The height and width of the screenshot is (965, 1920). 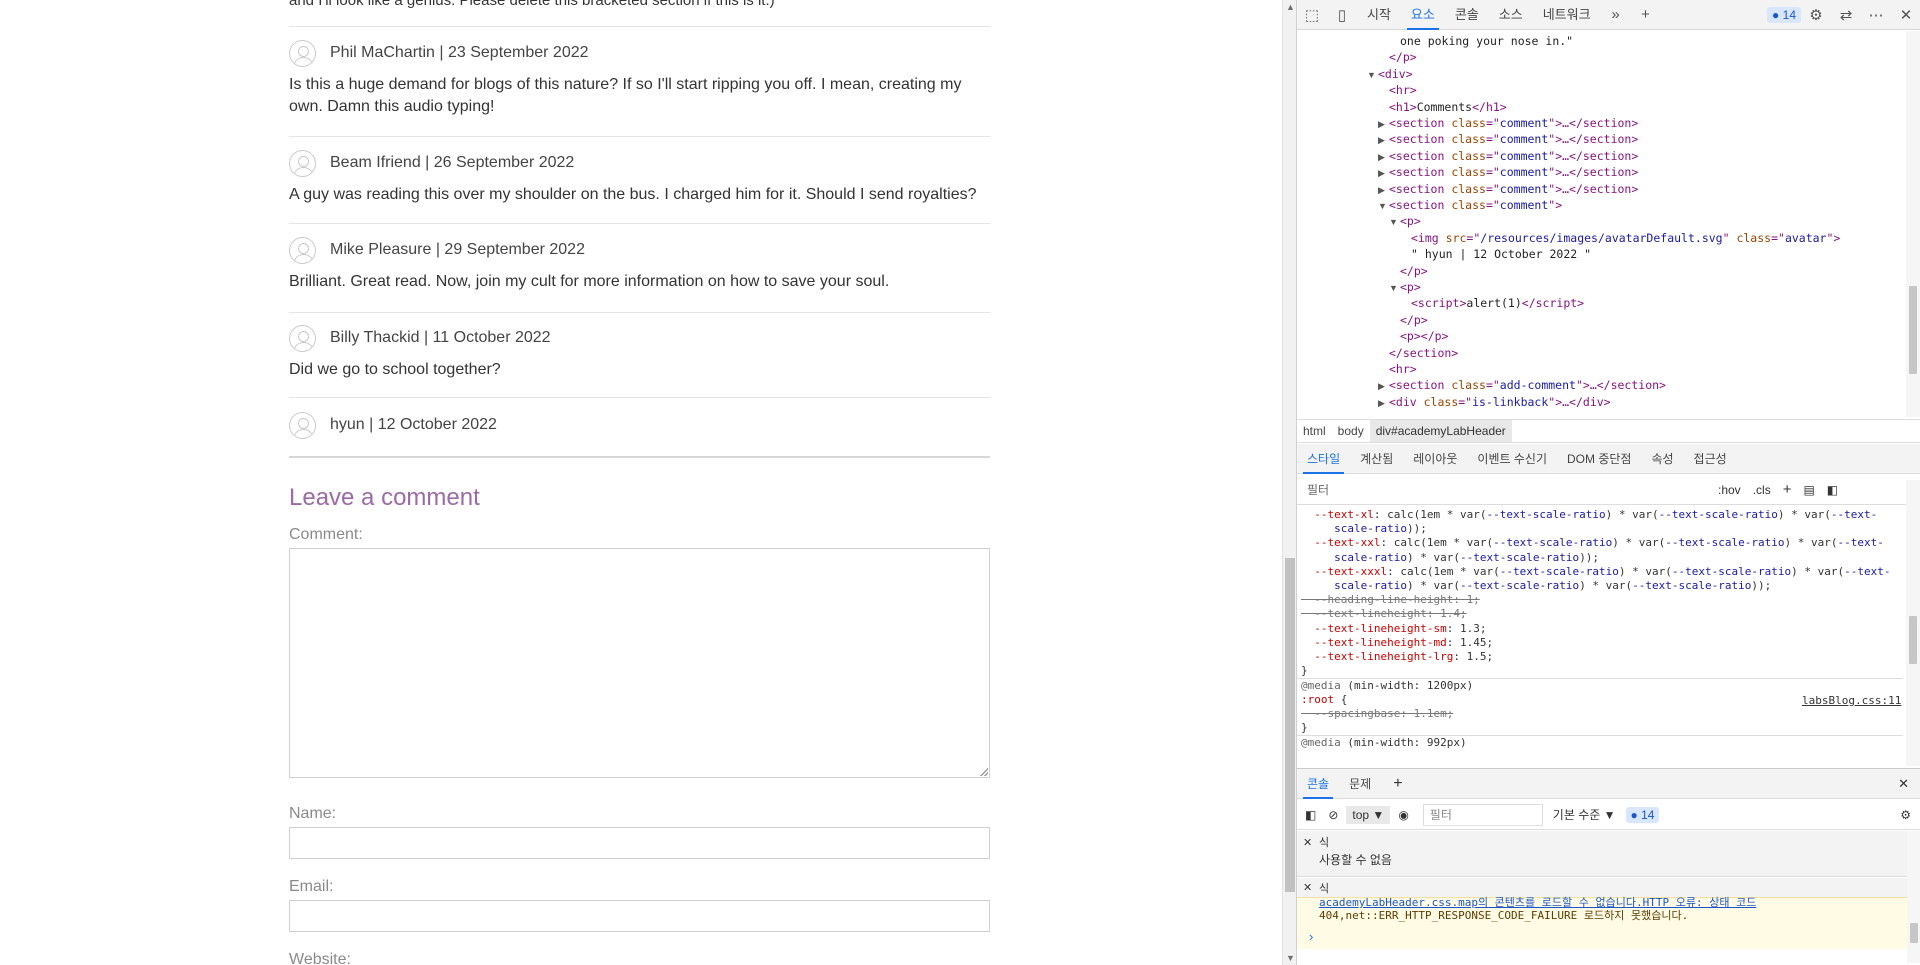 I want to click on cls-toggle: .cls, so click(x=1762, y=490).